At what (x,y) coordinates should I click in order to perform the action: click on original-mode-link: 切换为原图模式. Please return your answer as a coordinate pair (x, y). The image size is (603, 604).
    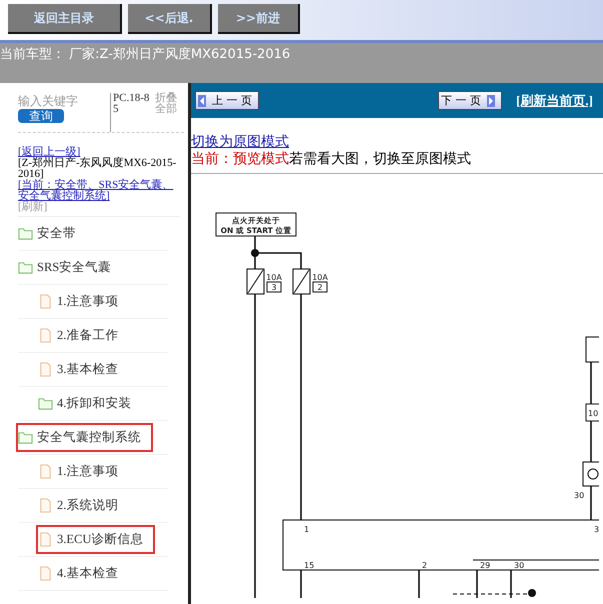
    Looking at the image, I should click on (240, 142).